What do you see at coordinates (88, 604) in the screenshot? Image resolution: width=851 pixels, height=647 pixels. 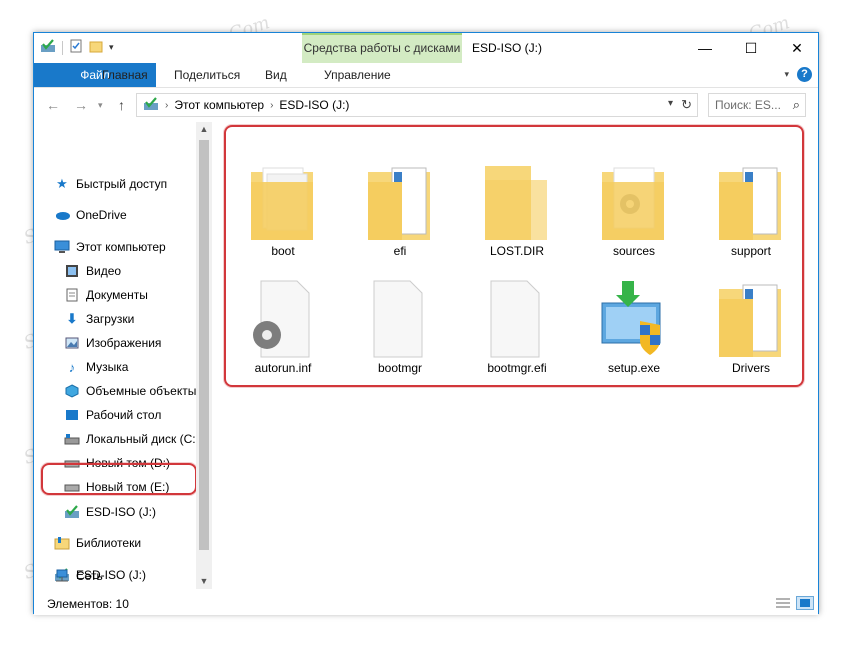 I see `item-count: Элементов: 10` at bounding box center [88, 604].